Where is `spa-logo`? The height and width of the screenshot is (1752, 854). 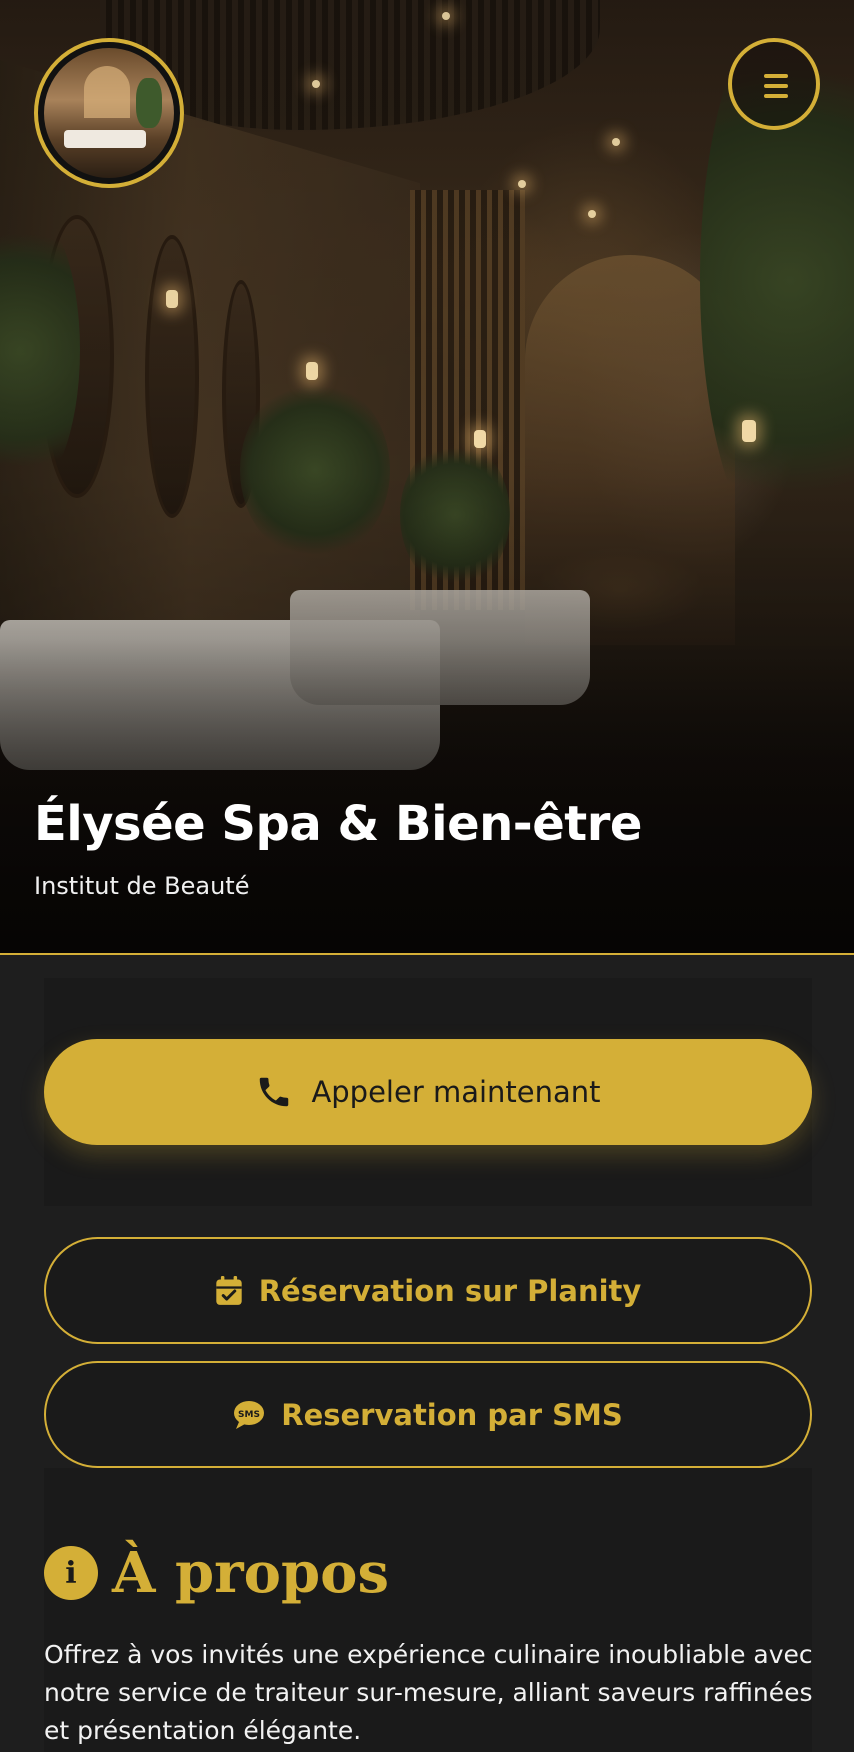 spa-logo is located at coordinates (109, 113).